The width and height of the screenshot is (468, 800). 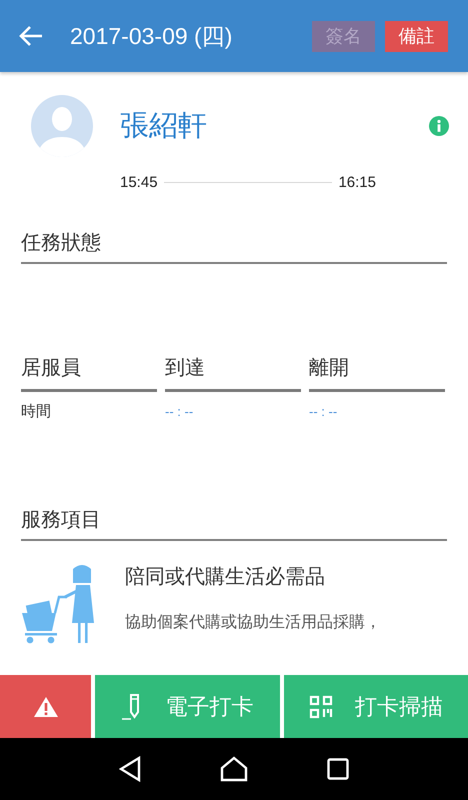 What do you see at coordinates (253, 622) in the screenshot?
I see `service-description: 協助個案代購或協助生活用品採購，` at bounding box center [253, 622].